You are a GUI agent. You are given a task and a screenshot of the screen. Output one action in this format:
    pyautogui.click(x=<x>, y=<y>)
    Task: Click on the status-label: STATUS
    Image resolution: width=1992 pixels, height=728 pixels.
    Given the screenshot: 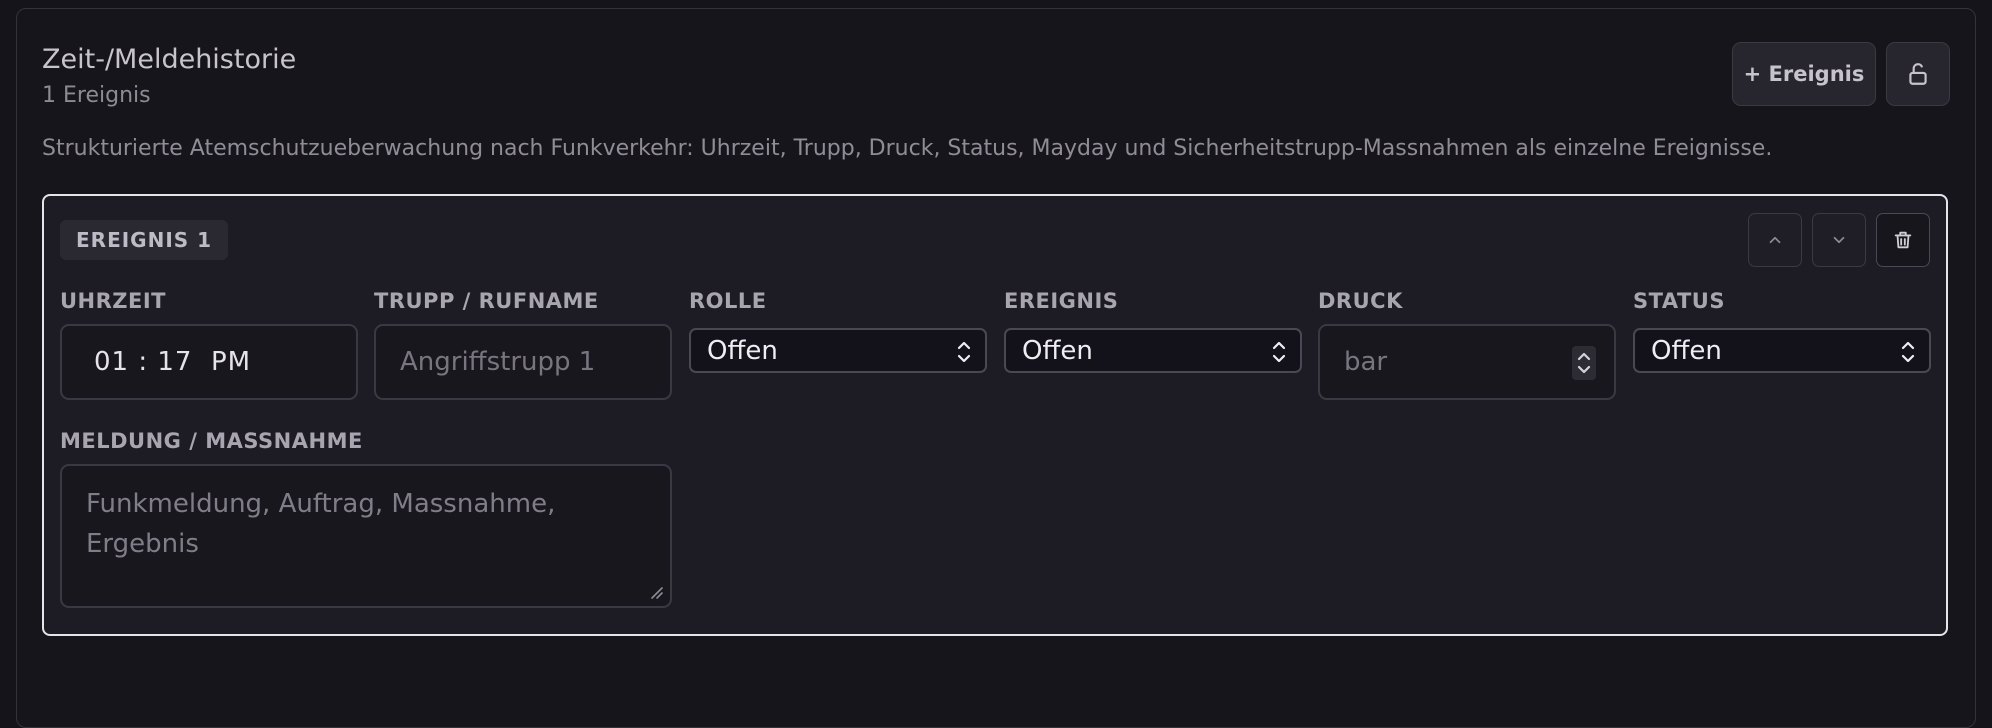 What is the action you would take?
    pyautogui.click(x=1679, y=301)
    